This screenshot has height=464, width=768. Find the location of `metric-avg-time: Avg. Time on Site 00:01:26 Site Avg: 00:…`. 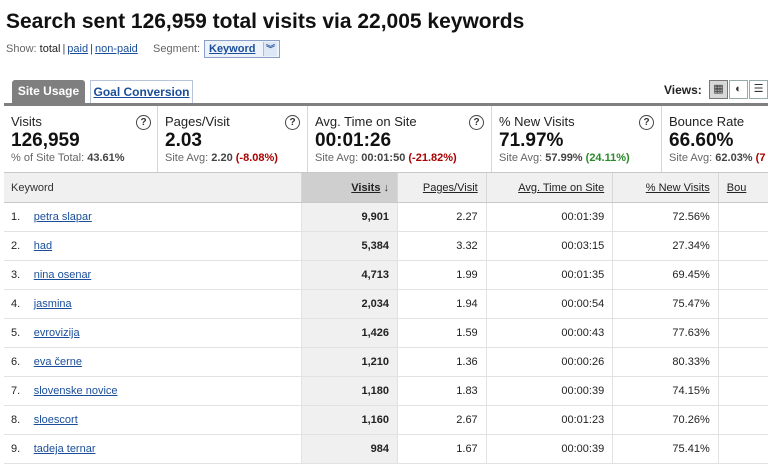

metric-avg-time: Avg. Time on Site 00:01:26 Site Avg: 00:… is located at coordinates (400, 139).